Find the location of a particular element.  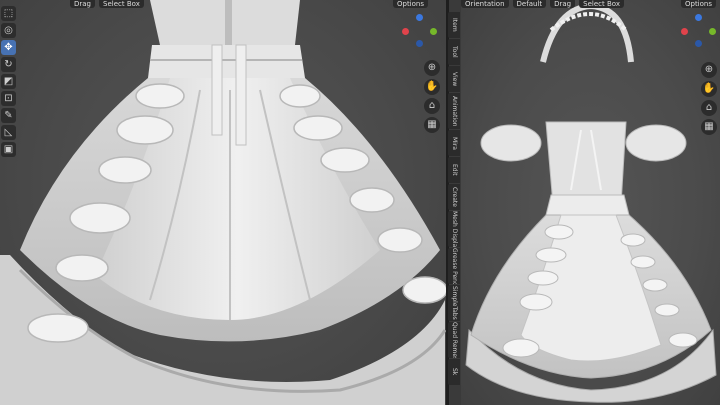

tab-sk: Sk is located at coordinates (454, 372).